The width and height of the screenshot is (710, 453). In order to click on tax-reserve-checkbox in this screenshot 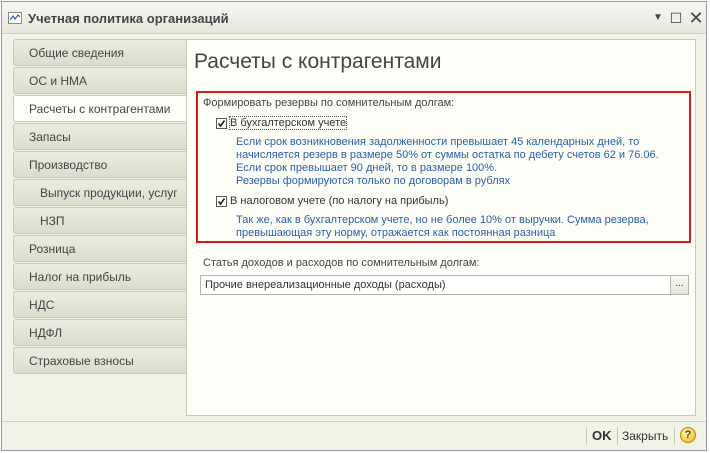, I will do `click(221, 201)`.